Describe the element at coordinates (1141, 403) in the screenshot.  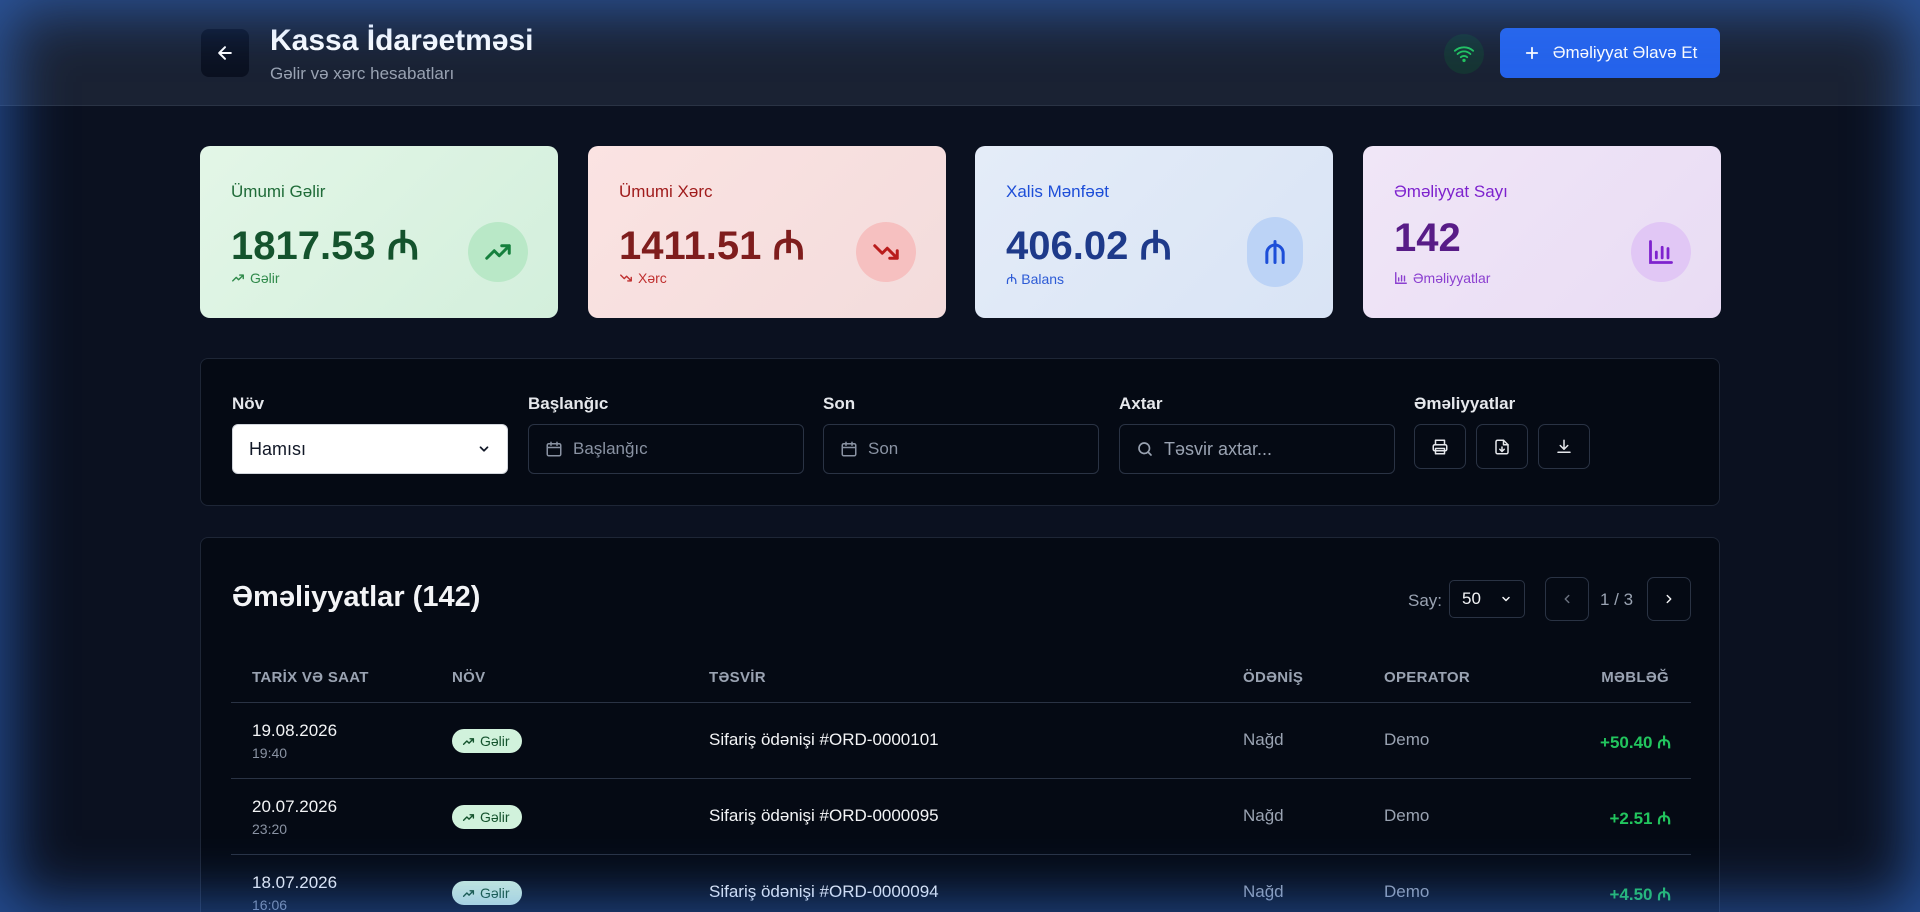
I see `search-label: Axtar` at that location.